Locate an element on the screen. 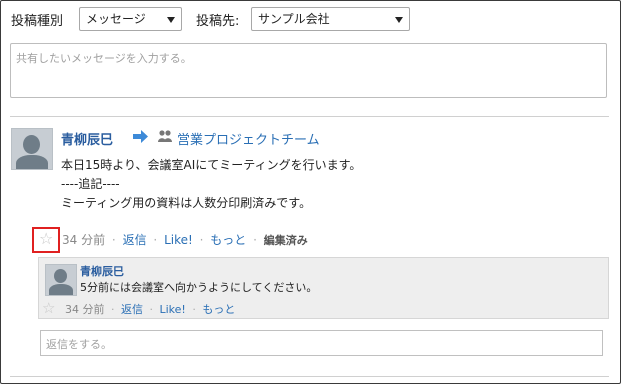  reply-time: 34 分前 is located at coordinates (85, 309).